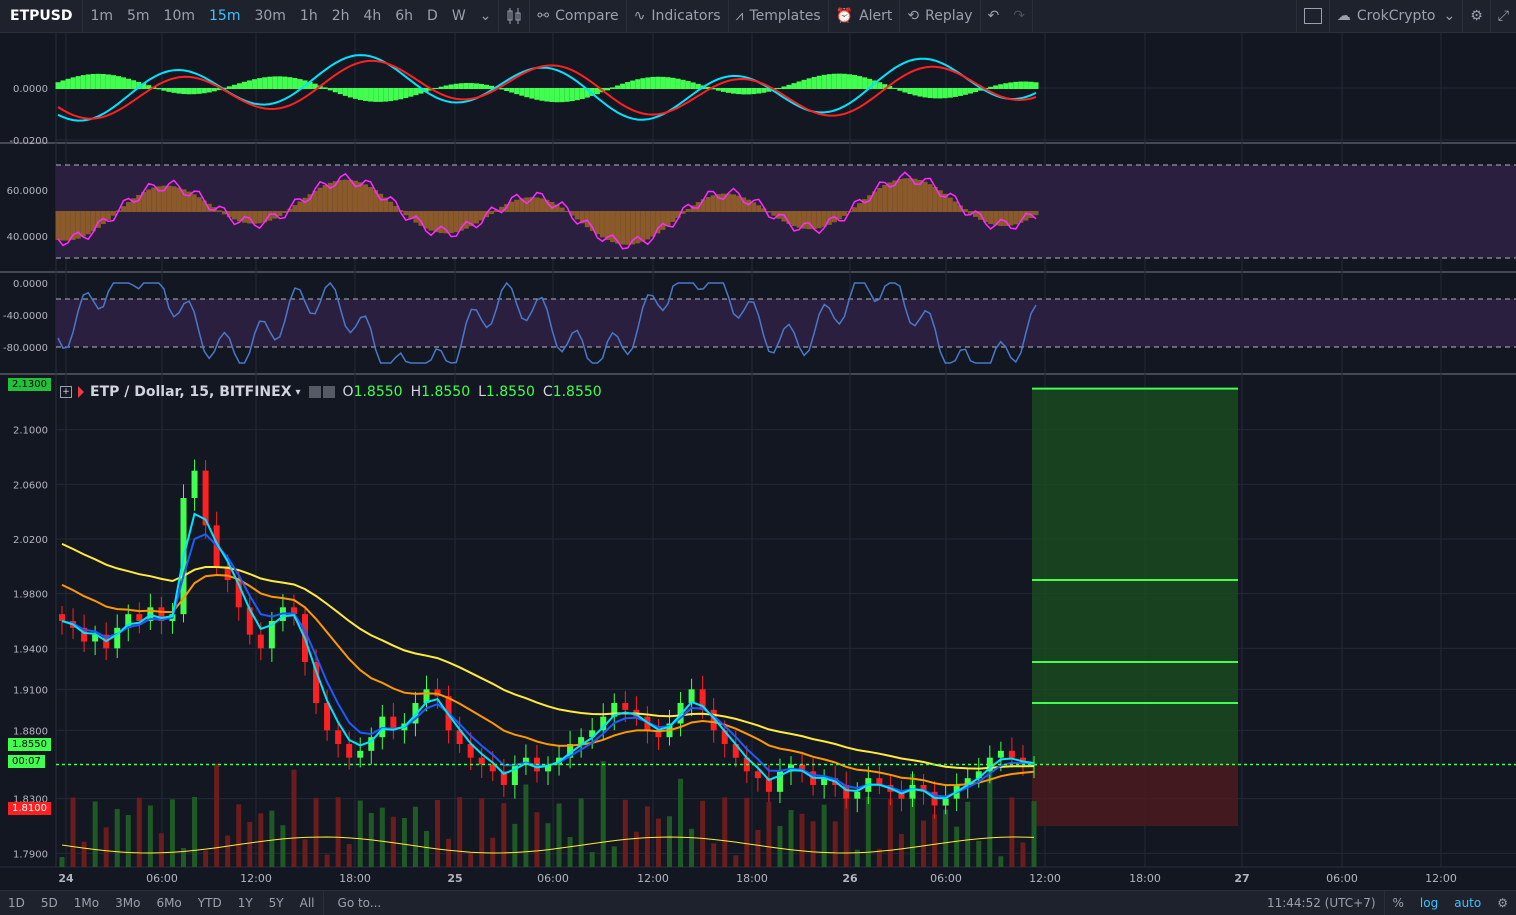 This screenshot has width=1516, height=915. Describe the element at coordinates (101, 16) in the screenshot. I see `interval-1m: 1m` at that location.